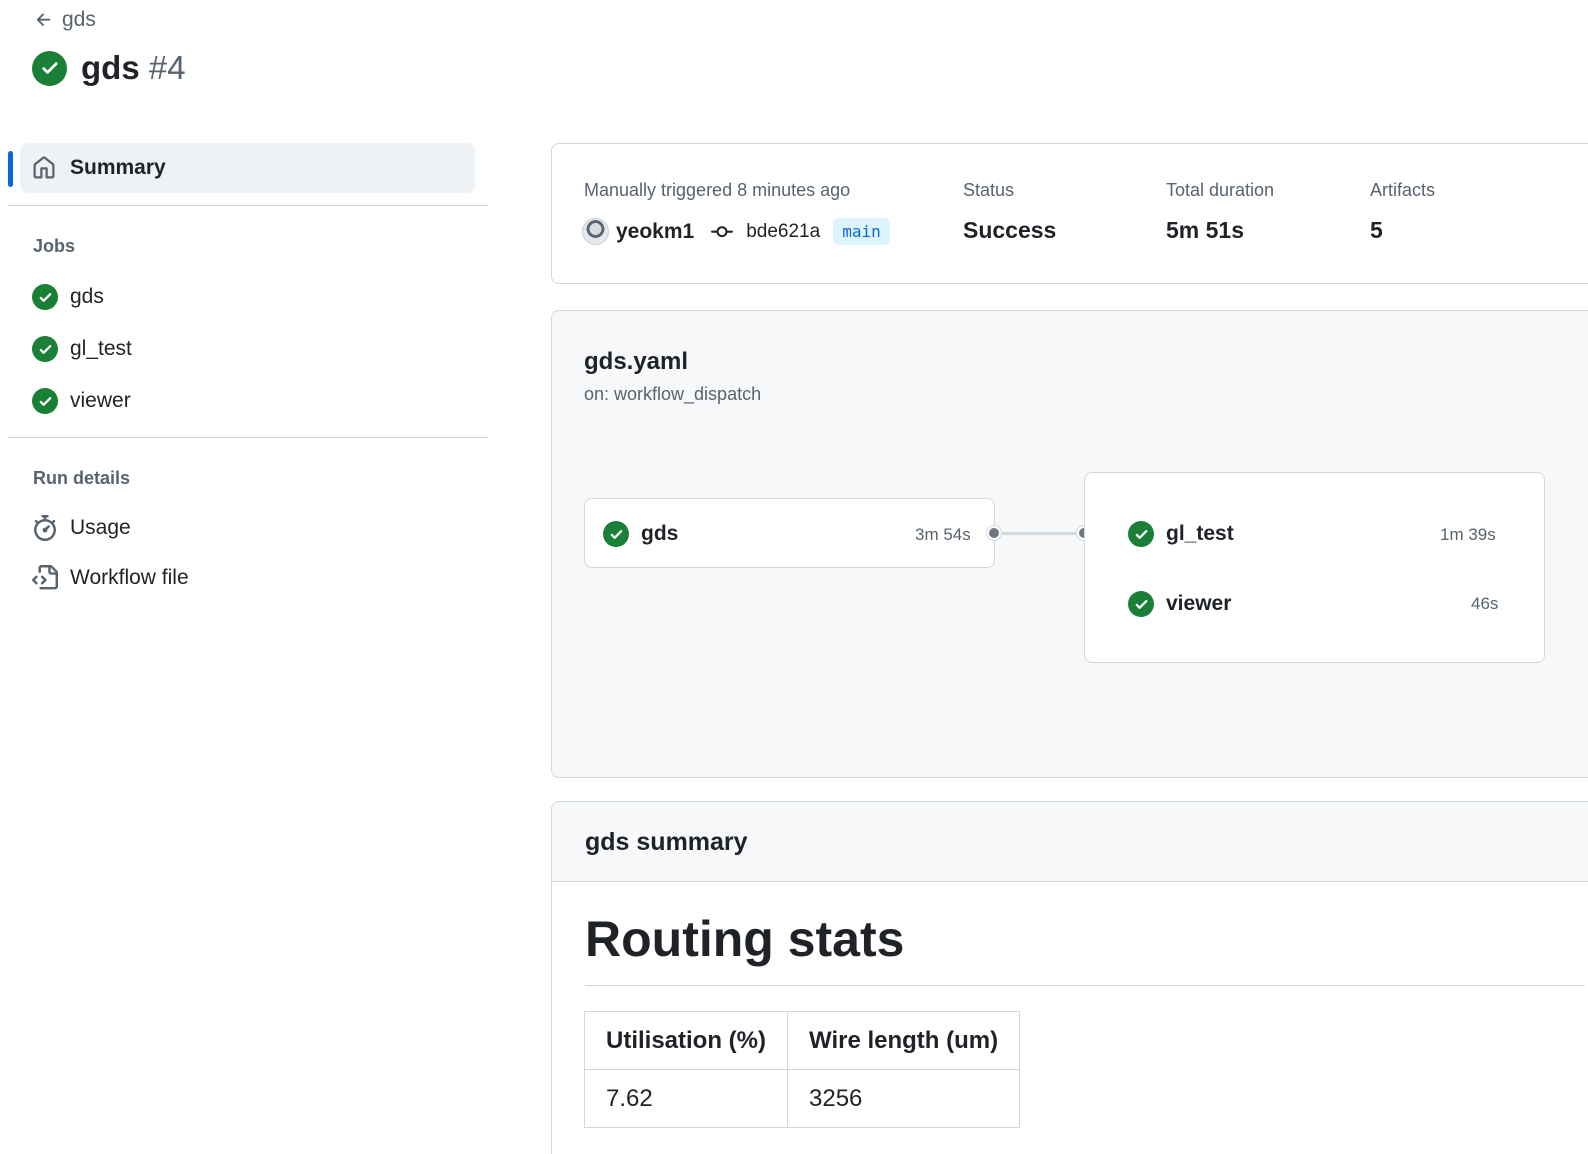  What do you see at coordinates (79, 19) in the screenshot?
I see `back-link-label: gds` at bounding box center [79, 19].